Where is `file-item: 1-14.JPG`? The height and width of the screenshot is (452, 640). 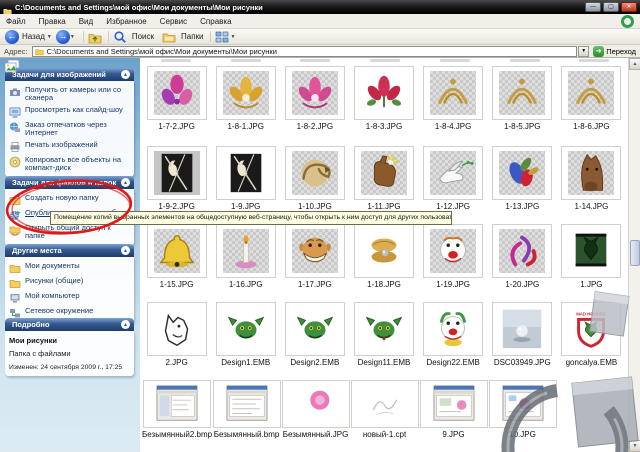 file-item: 1-14.JPG is located at coordinates (591, 178).